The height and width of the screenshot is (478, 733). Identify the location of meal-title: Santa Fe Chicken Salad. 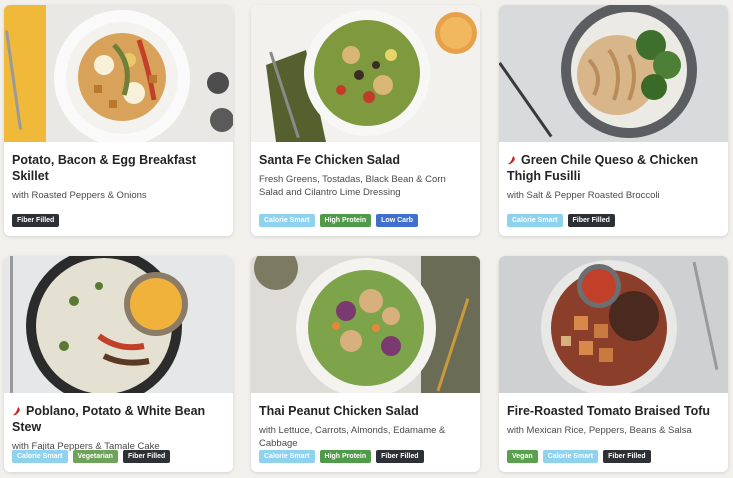
(330, 160).